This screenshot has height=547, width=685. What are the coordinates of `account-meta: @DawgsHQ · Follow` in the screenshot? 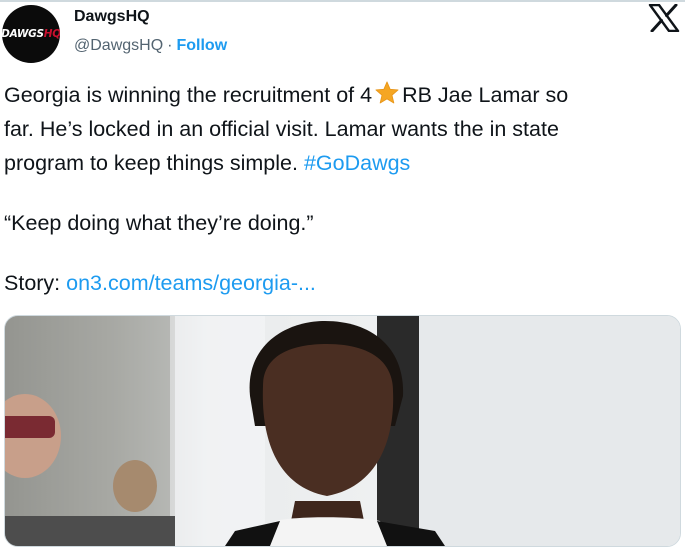 It's located at (150, 46).